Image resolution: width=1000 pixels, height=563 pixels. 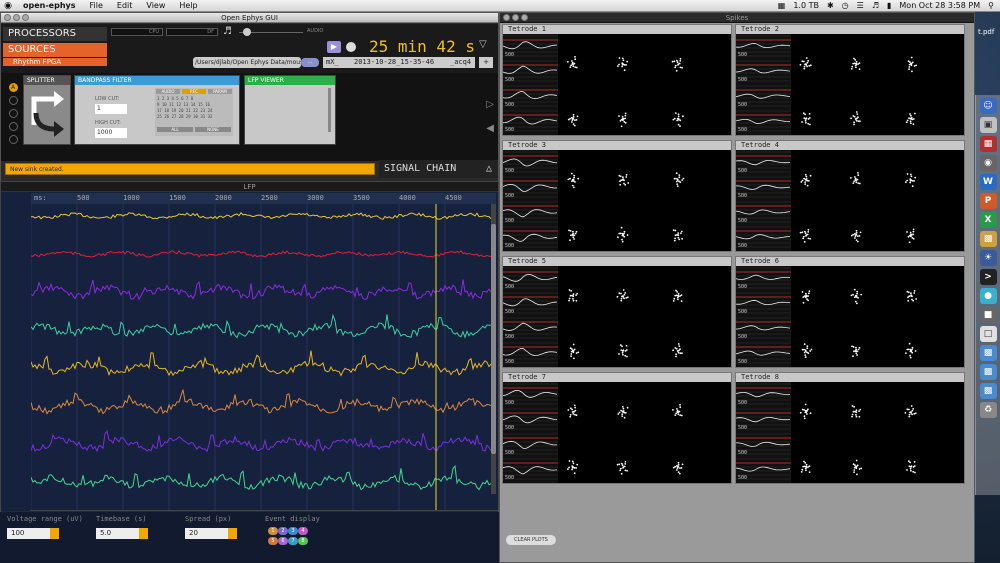 I want to click on desktop-file-label: t.pdf, so click(x=986, y=32).